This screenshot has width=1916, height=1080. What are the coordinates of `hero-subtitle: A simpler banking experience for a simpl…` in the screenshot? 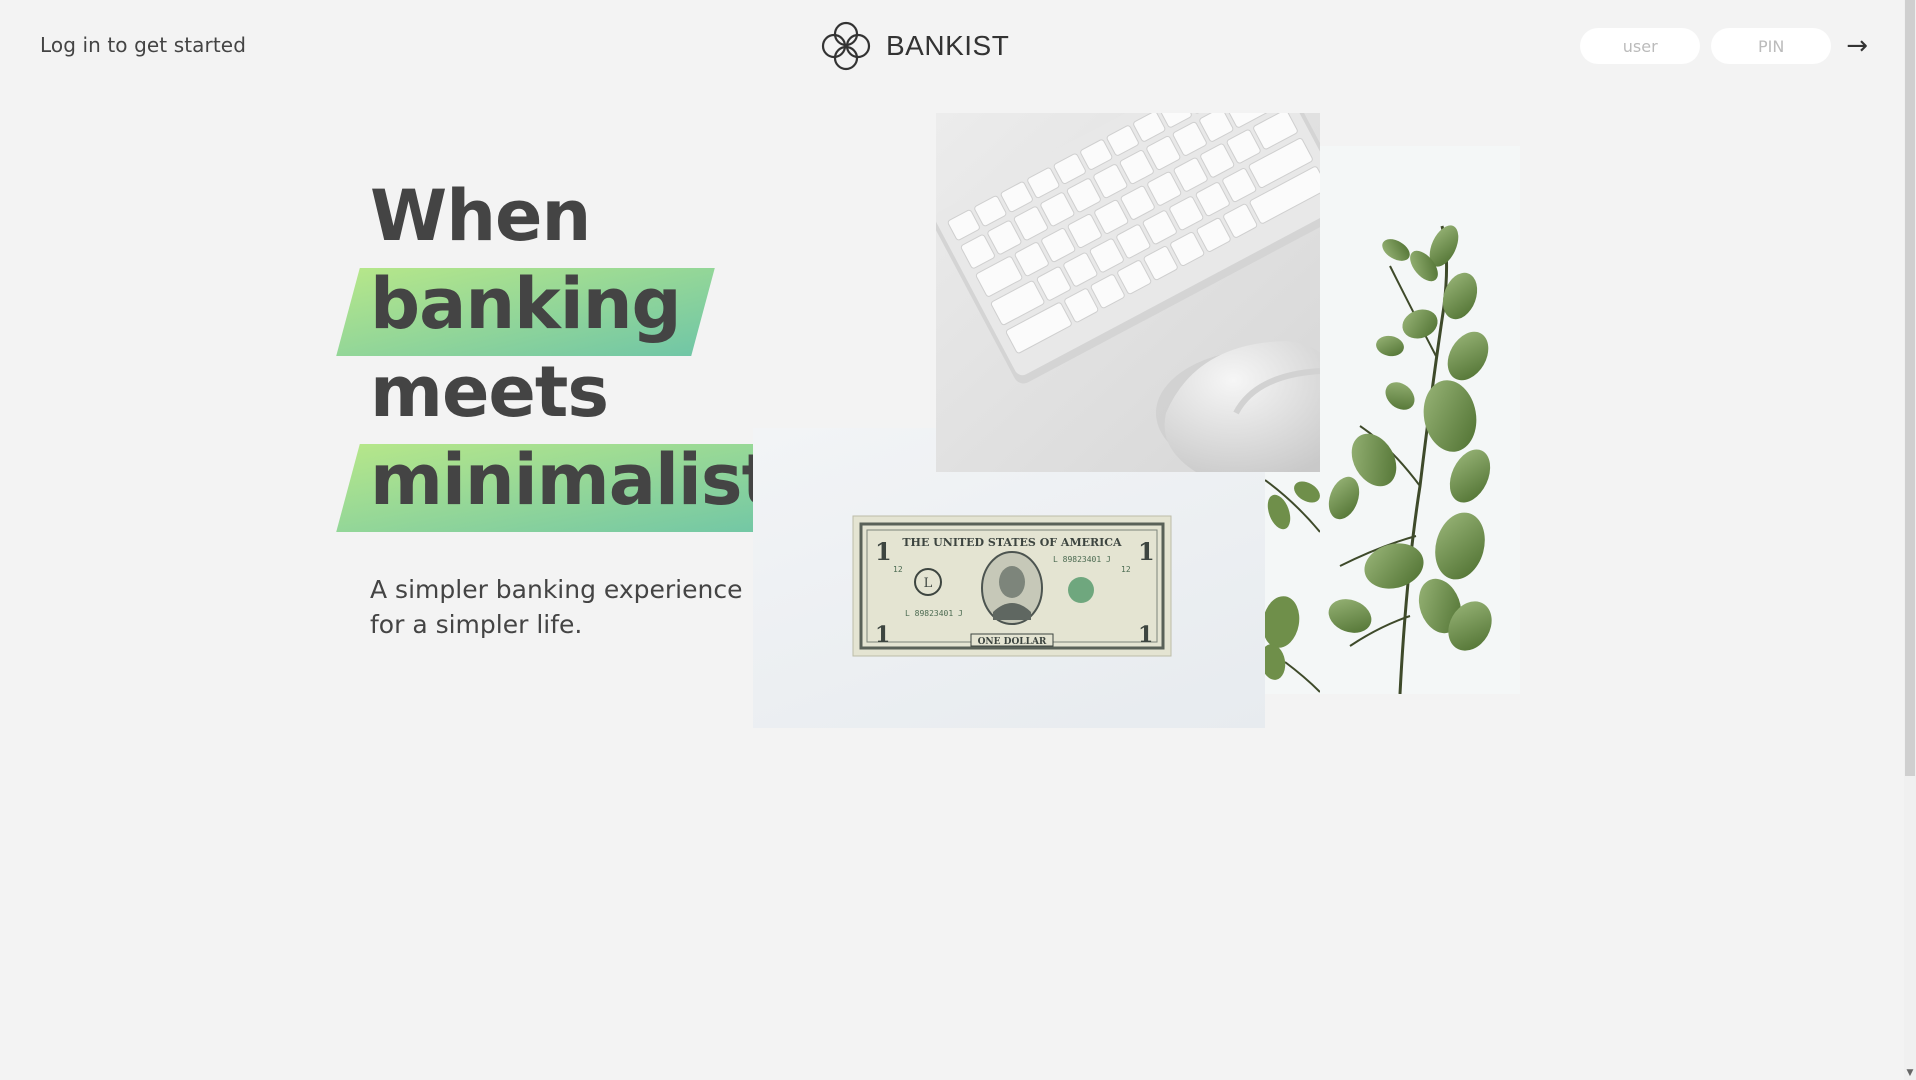 It's located at (560, 607).